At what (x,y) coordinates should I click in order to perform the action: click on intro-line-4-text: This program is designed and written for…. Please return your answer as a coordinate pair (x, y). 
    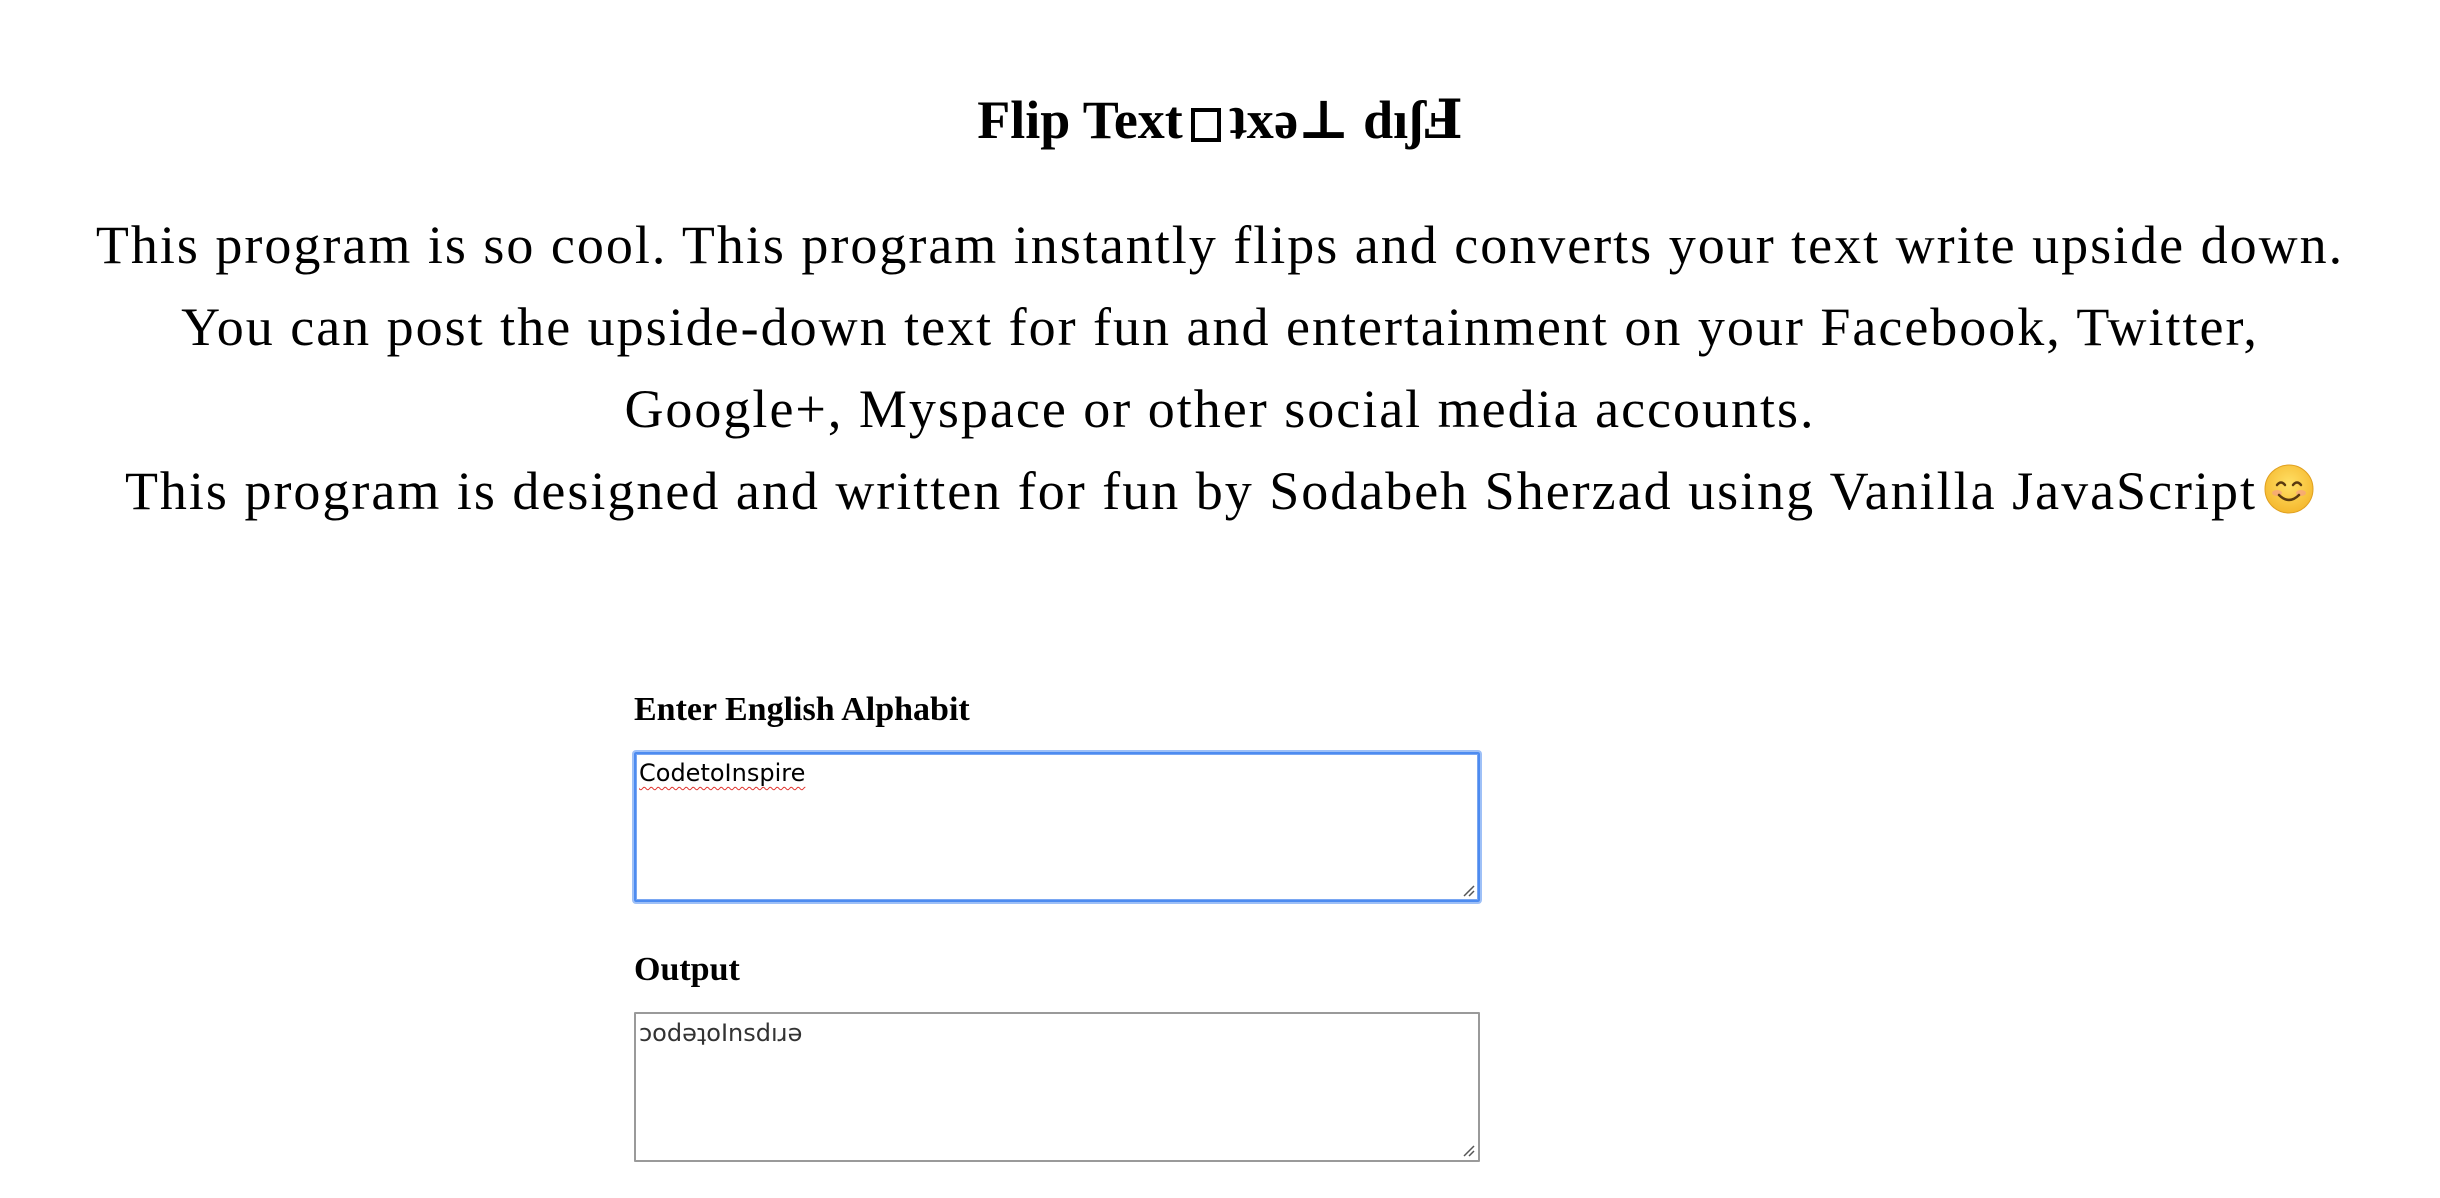
    Looking at the image, I should click on (1191, 491).